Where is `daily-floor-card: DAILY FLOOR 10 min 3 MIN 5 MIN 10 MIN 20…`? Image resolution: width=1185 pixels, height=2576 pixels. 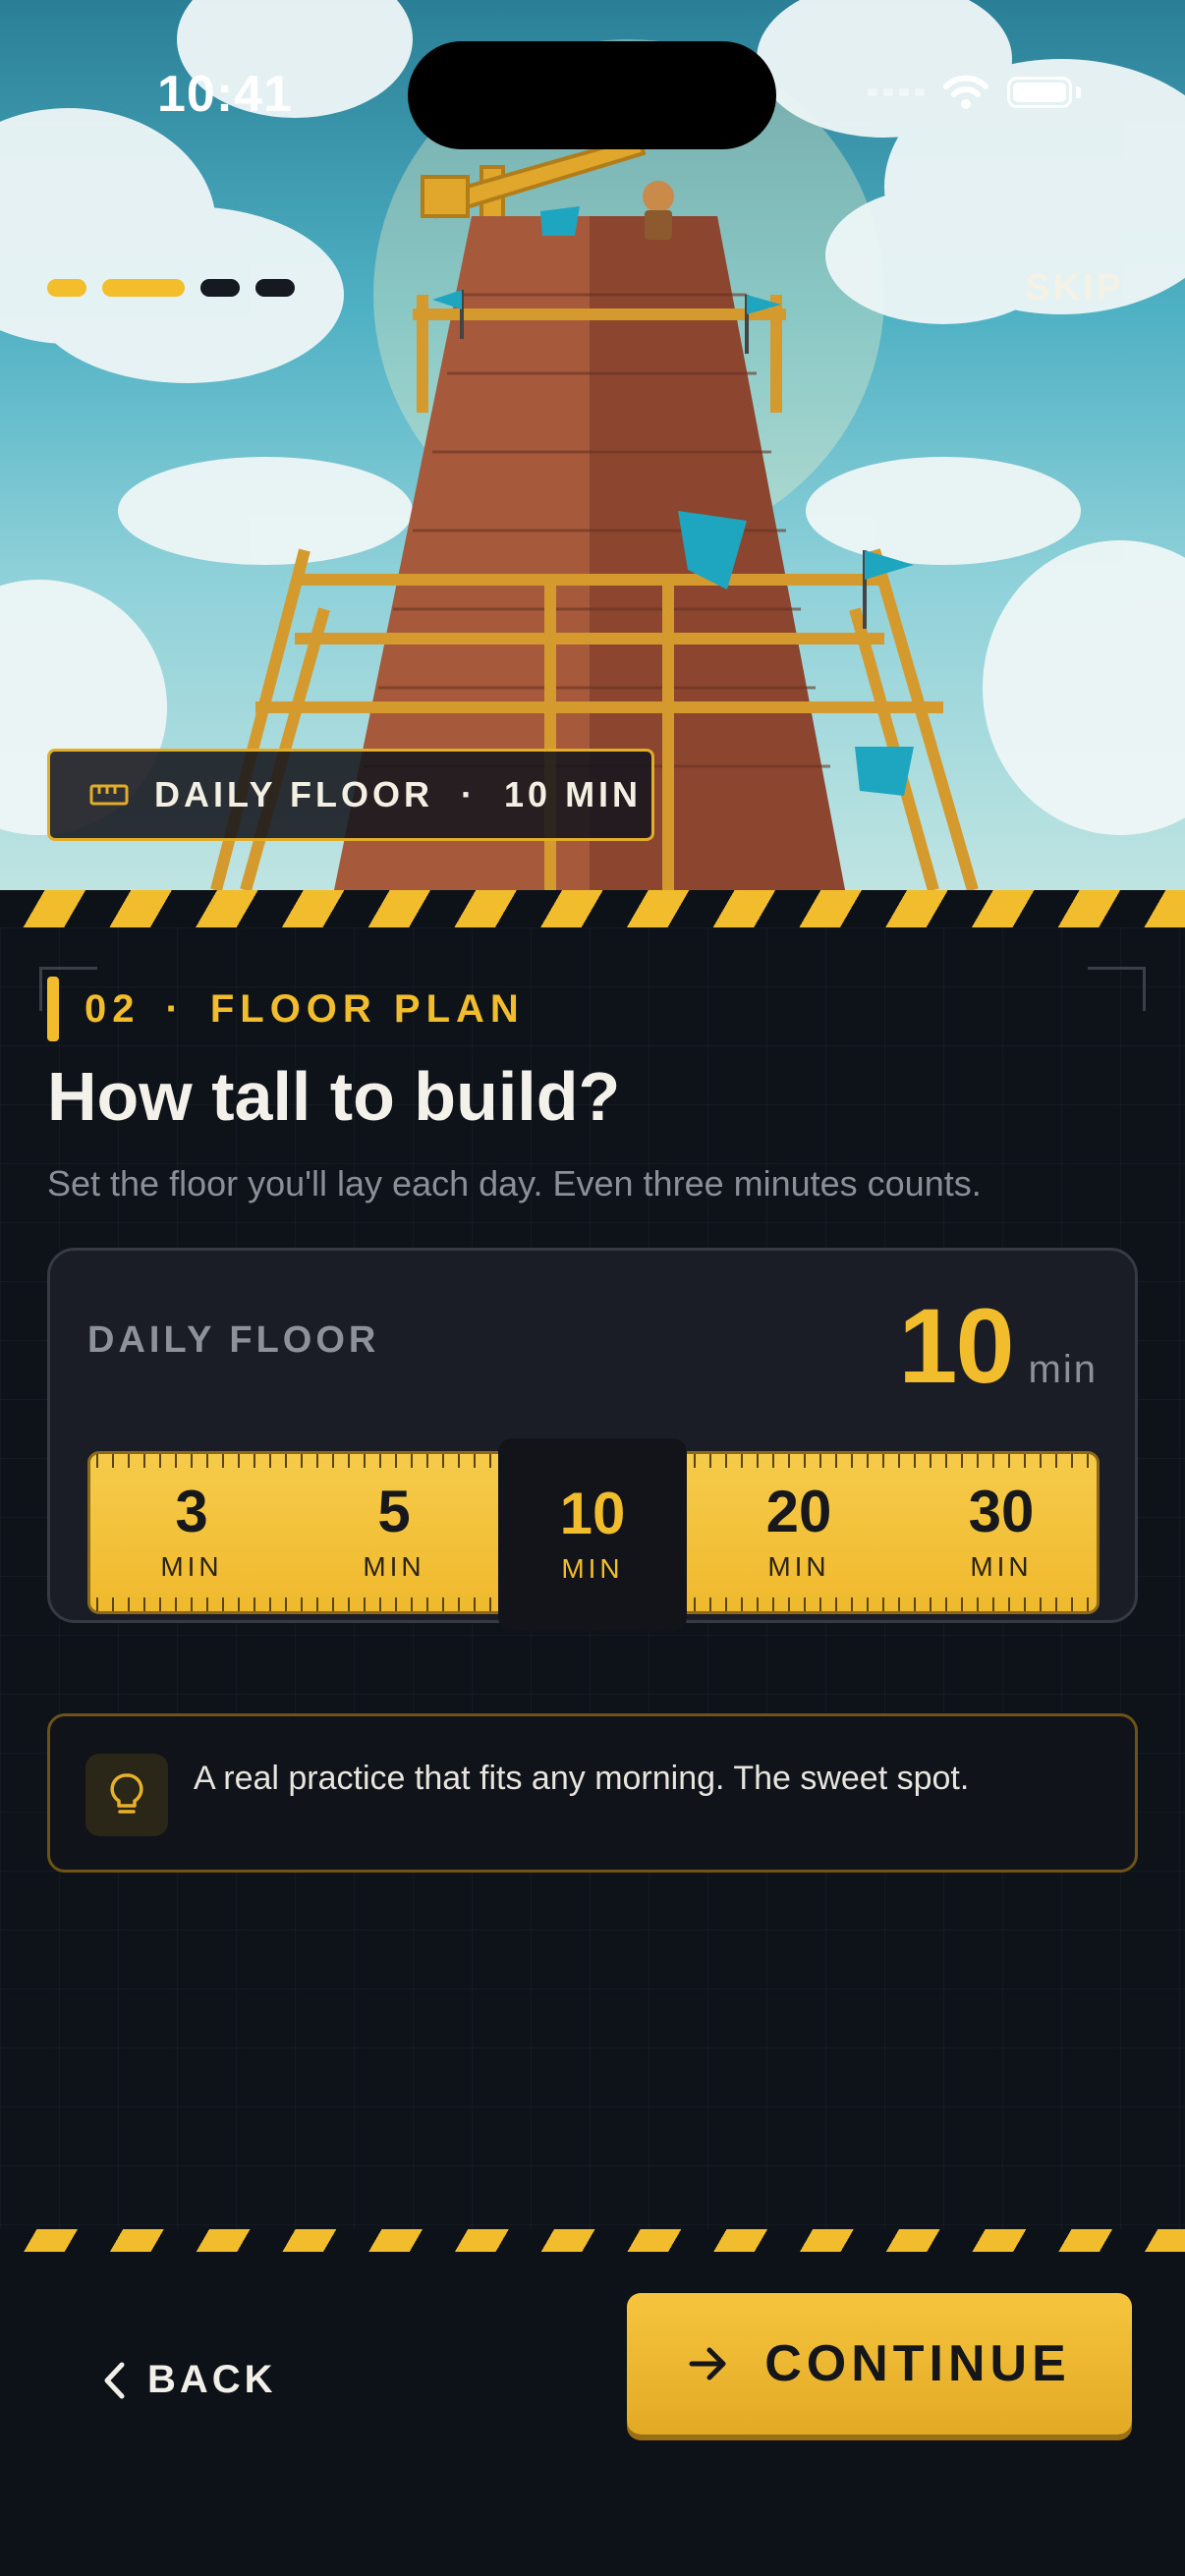
daily-floor-card: DAILY FLOOR 10 min 3 MIN 5 MIN 10 MIN 20… is located at coordinates (592, 1439).